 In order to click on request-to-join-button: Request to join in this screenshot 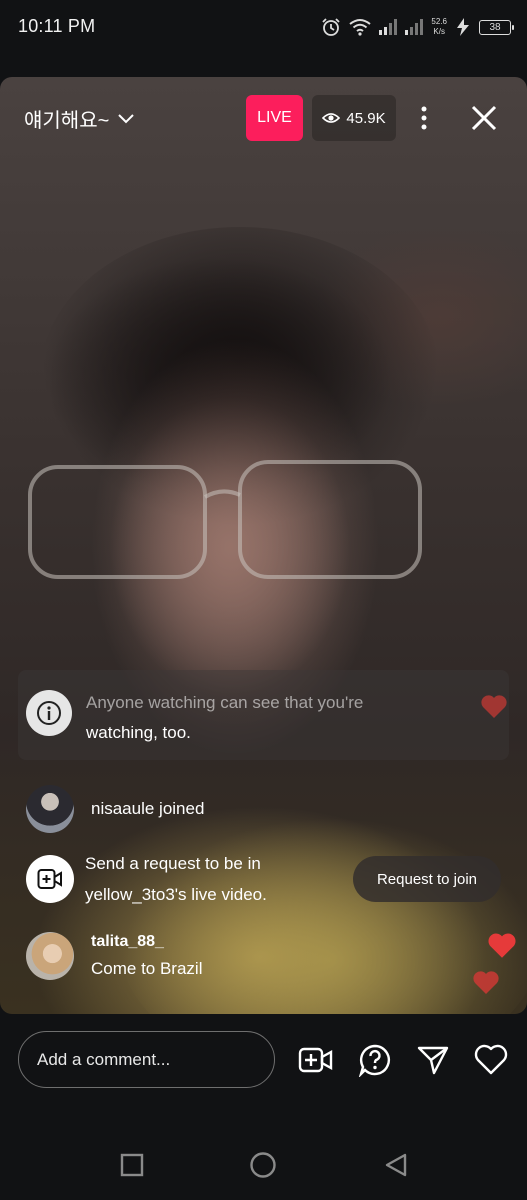, I will do `click(427, 879)`.